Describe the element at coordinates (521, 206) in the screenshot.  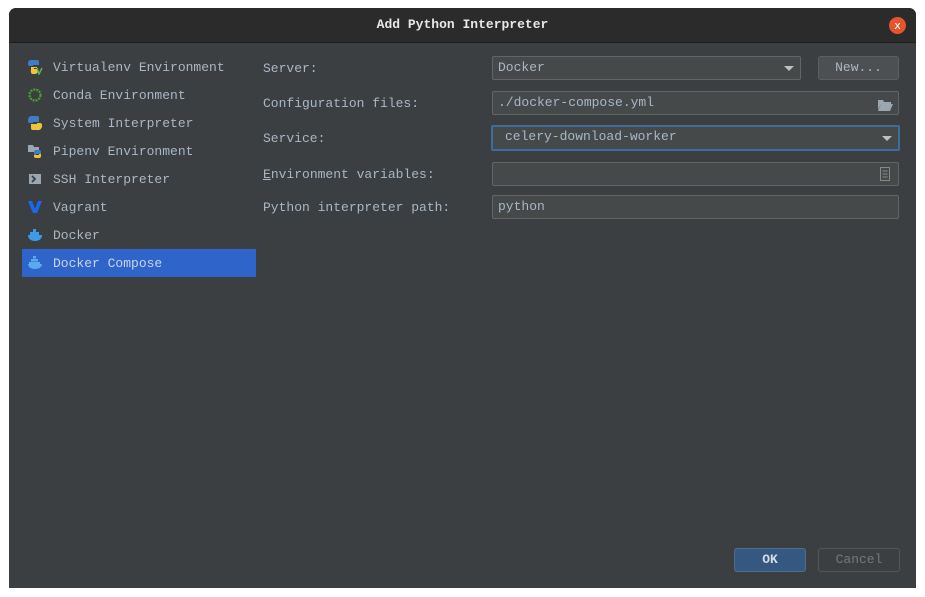
I see `interpreter-path-value: python` at that location.